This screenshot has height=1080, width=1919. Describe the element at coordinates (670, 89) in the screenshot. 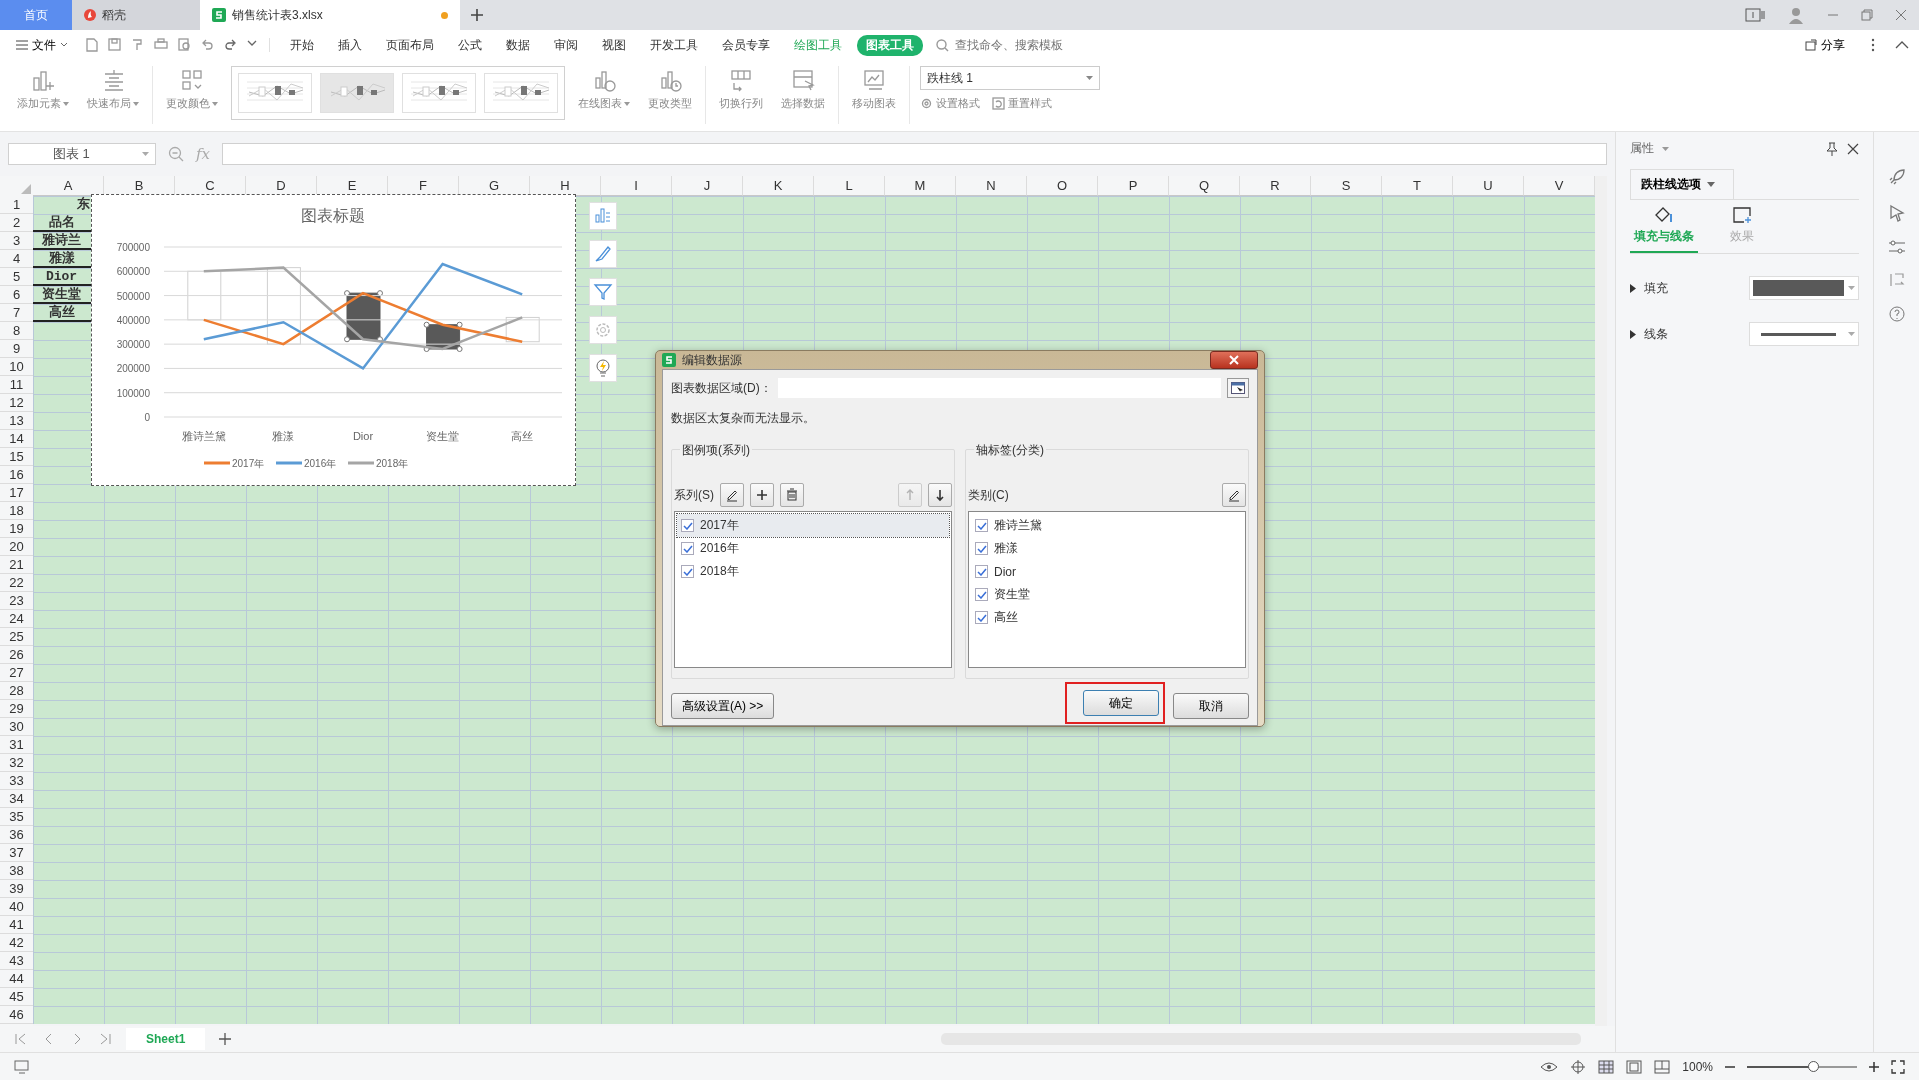

I see `ribbon-tool-button: 更改类型` at that location.